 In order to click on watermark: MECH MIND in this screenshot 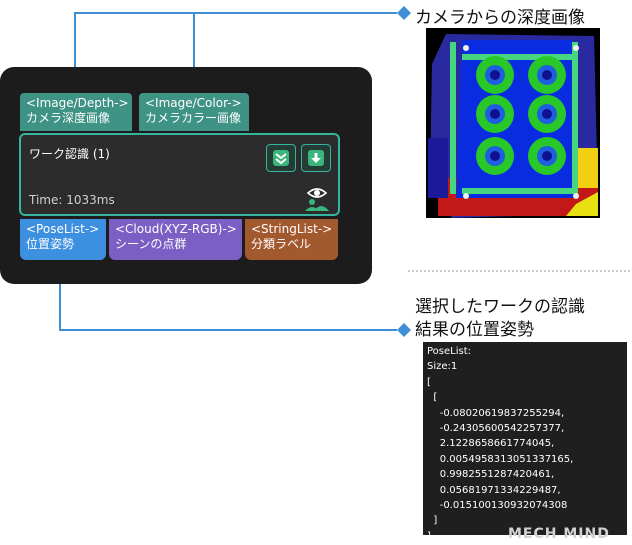, I will do `click(559, 534)`.